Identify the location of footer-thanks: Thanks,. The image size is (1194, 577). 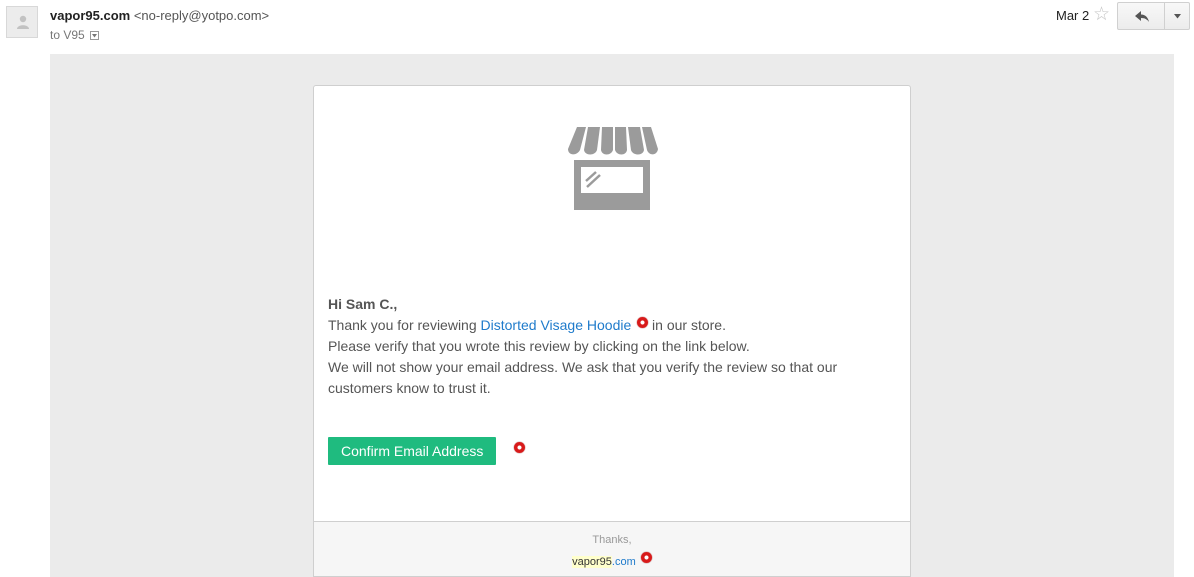
(612, 540).